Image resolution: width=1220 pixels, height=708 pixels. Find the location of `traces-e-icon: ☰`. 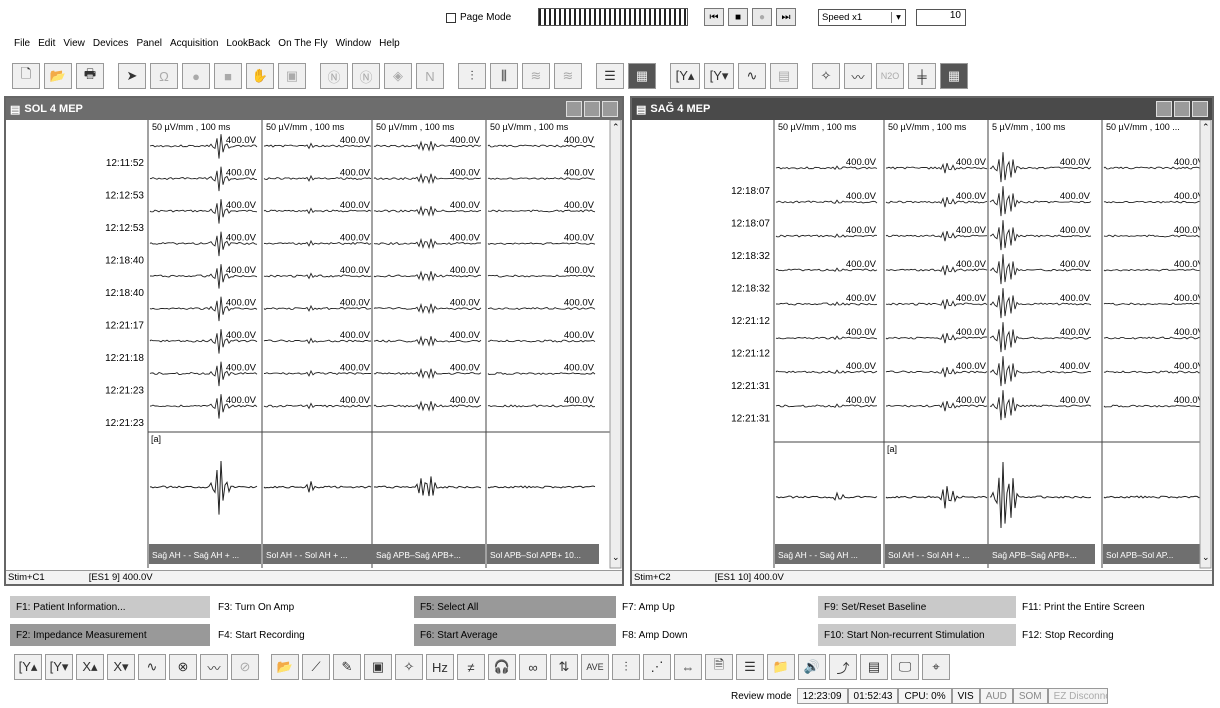

traces-e-icon: ☰ is located at coordinates (610, 76).